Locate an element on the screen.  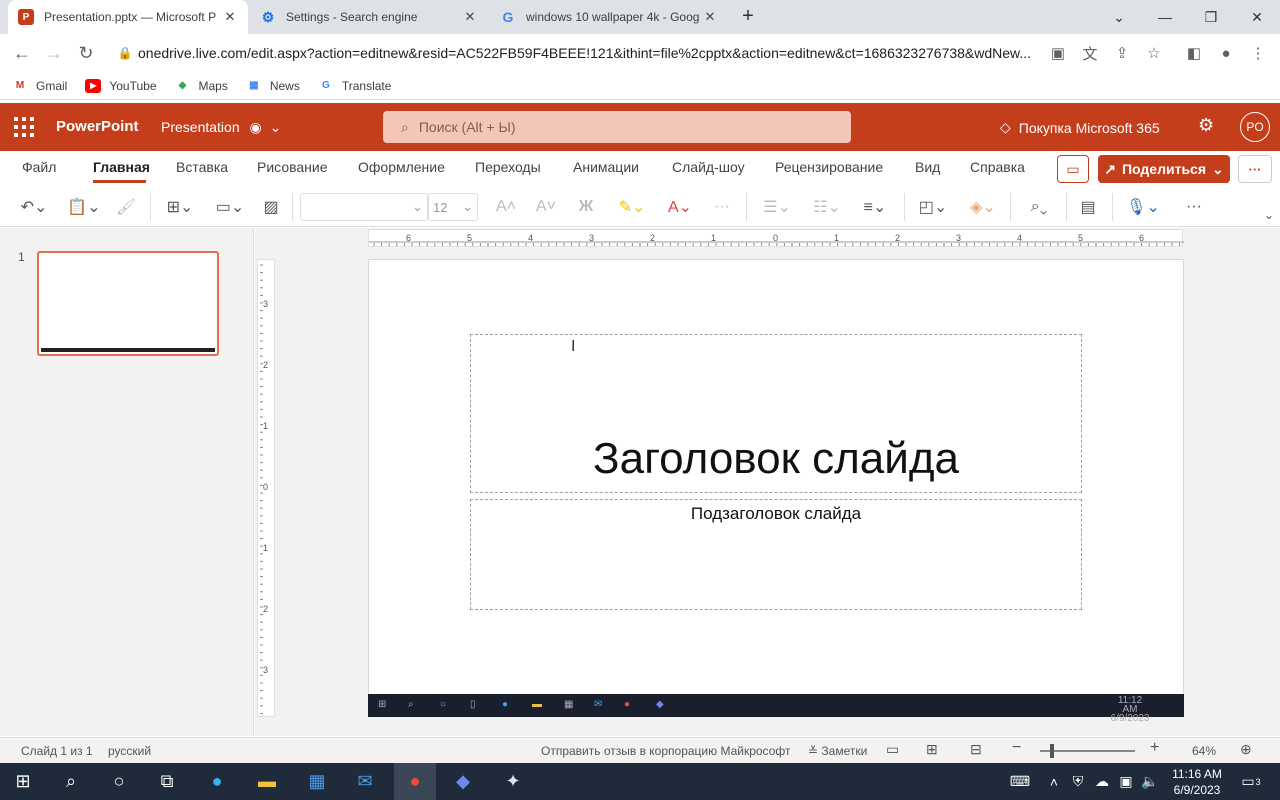
side-panel-icon: ◧ is located at coordinates (1194, 53).